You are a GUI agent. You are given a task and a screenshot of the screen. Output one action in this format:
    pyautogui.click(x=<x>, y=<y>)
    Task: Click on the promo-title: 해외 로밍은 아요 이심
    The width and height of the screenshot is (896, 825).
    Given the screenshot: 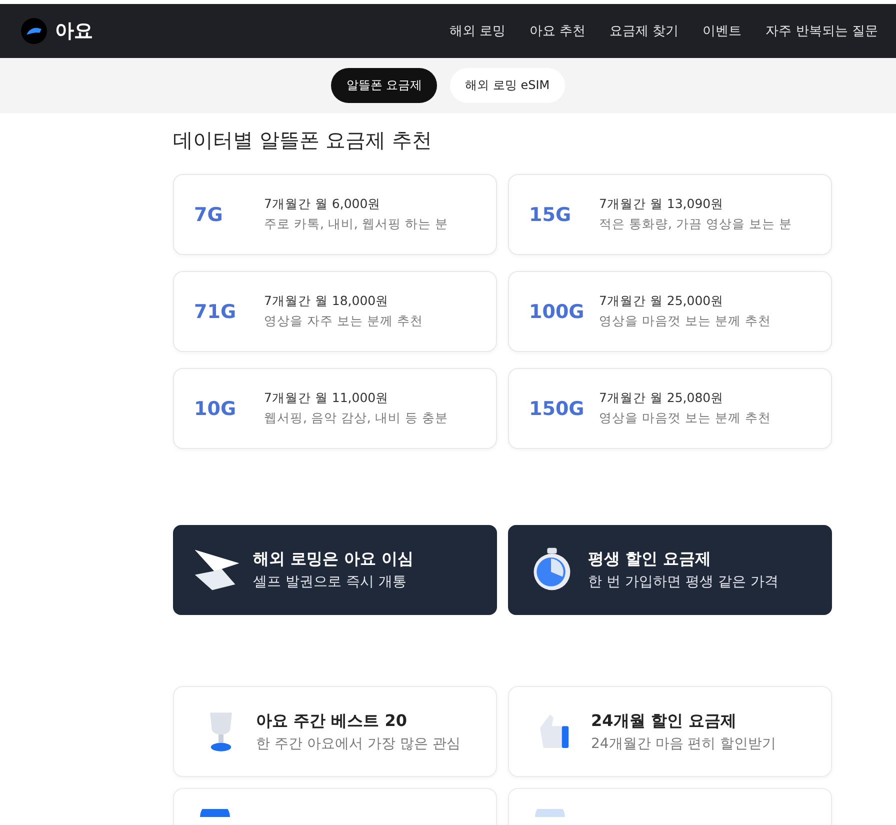 What is the action you would take?
    pyautogui.click(x=333, y=559)
    